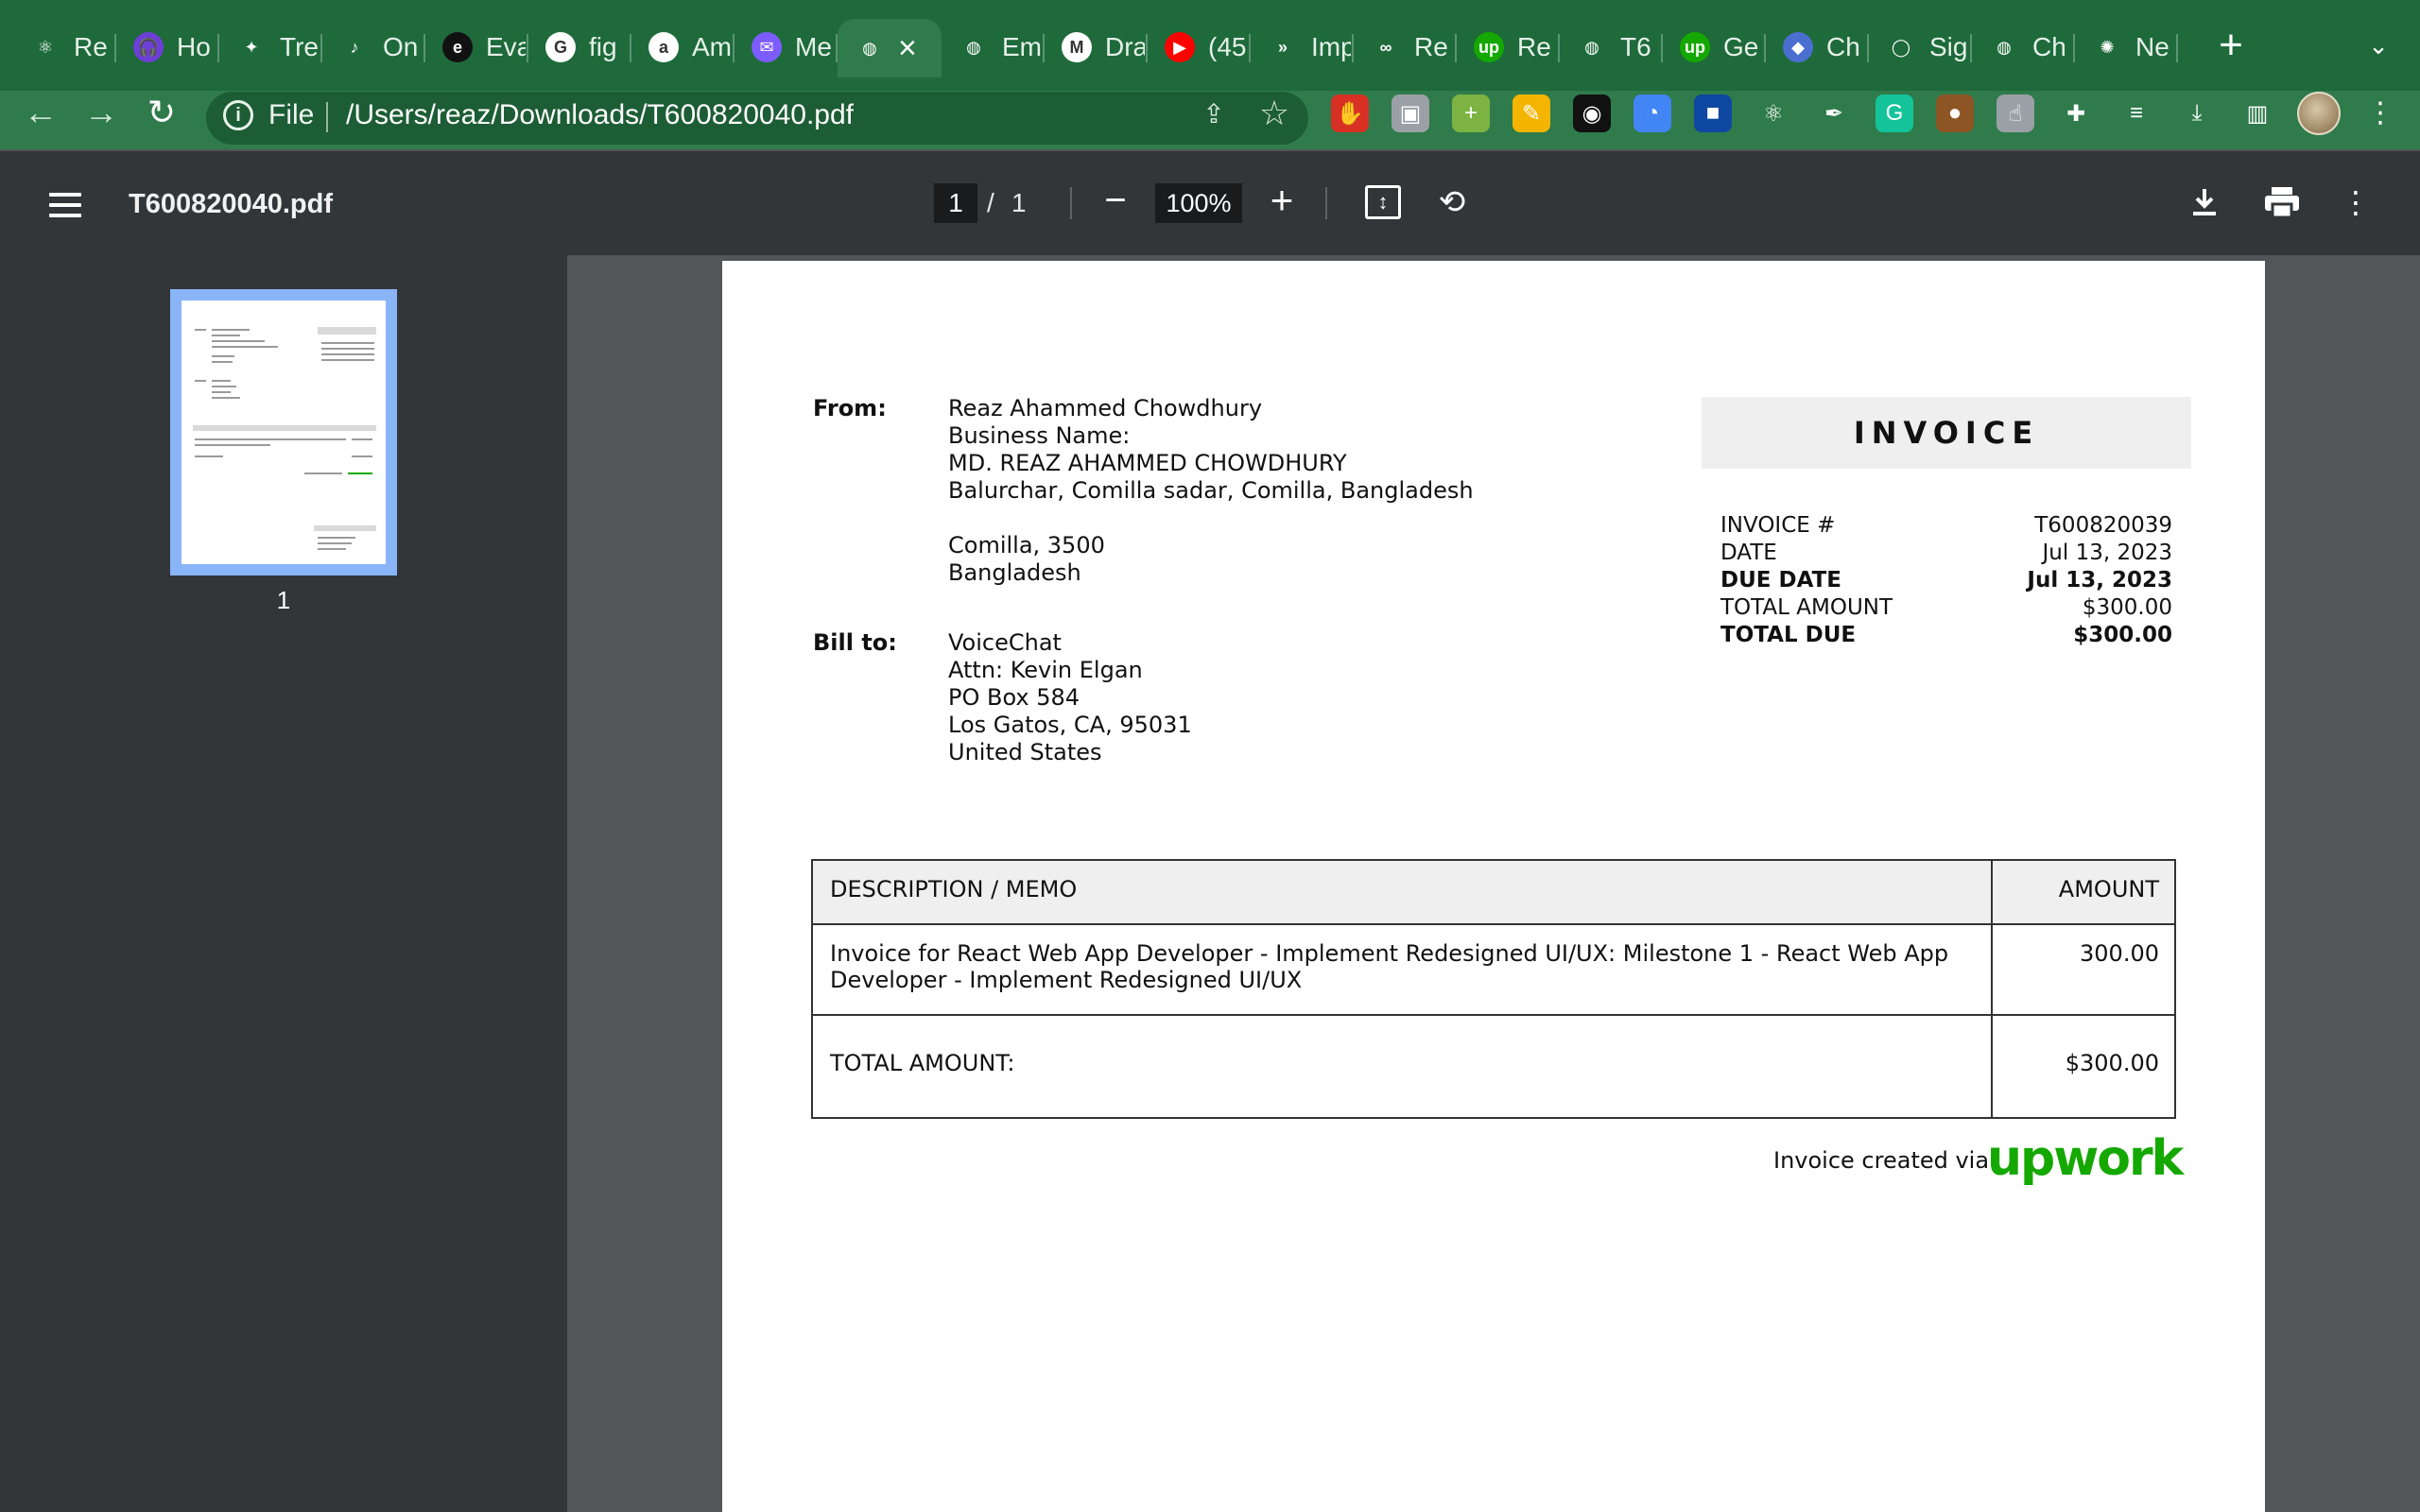 The width and height of the screenshot is (2420, 1512). Describe the element at coordinates (270, 47) in the screenshot. I see `browser-tab: ✦ Tre` at that location.